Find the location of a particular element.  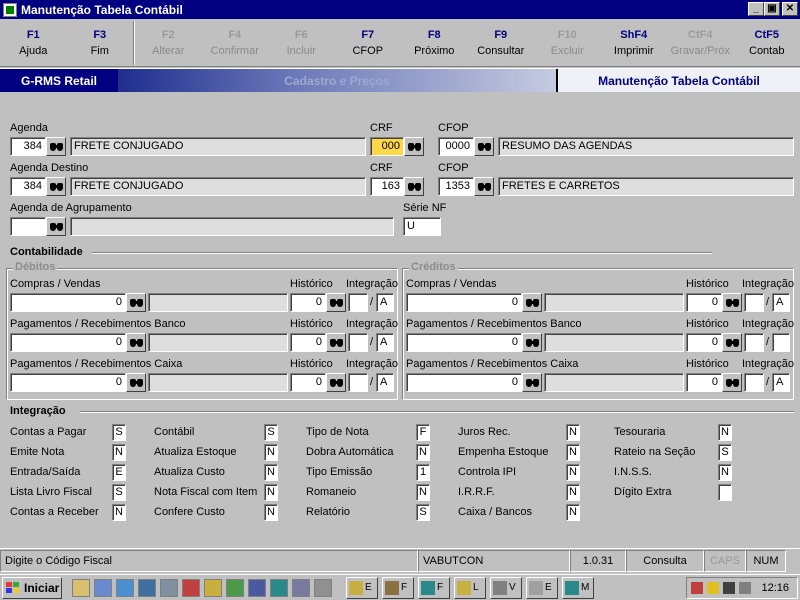

cfop1-search-binoculars-icon is located at coordinates (484, 146).